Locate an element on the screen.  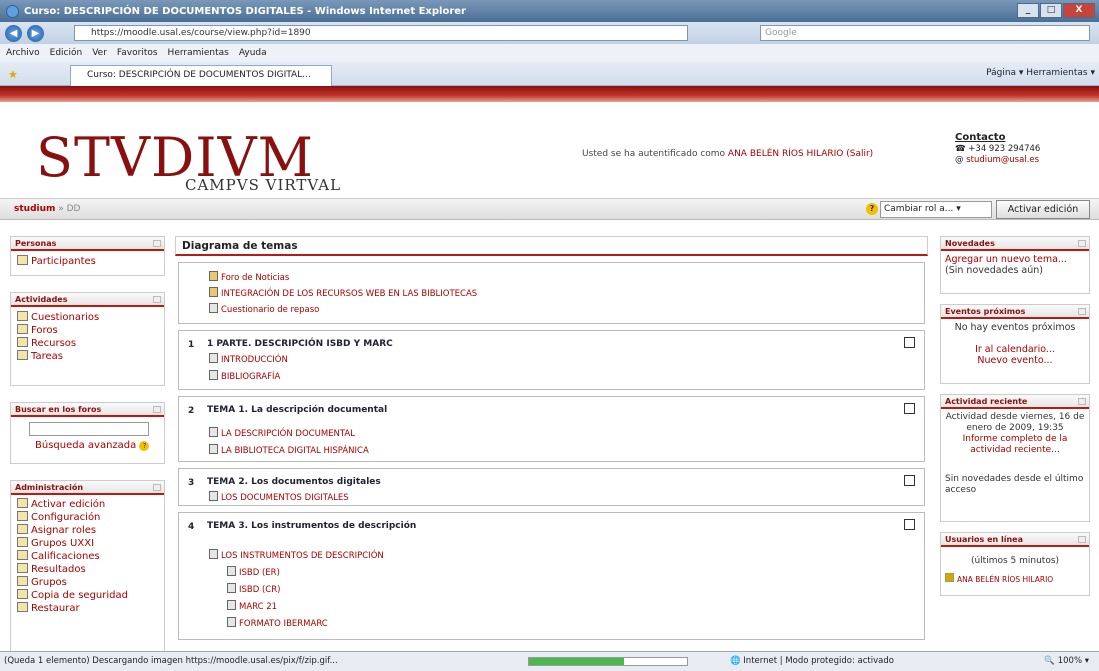
participantes-link: Participantes is located at coordinates (87, 261).